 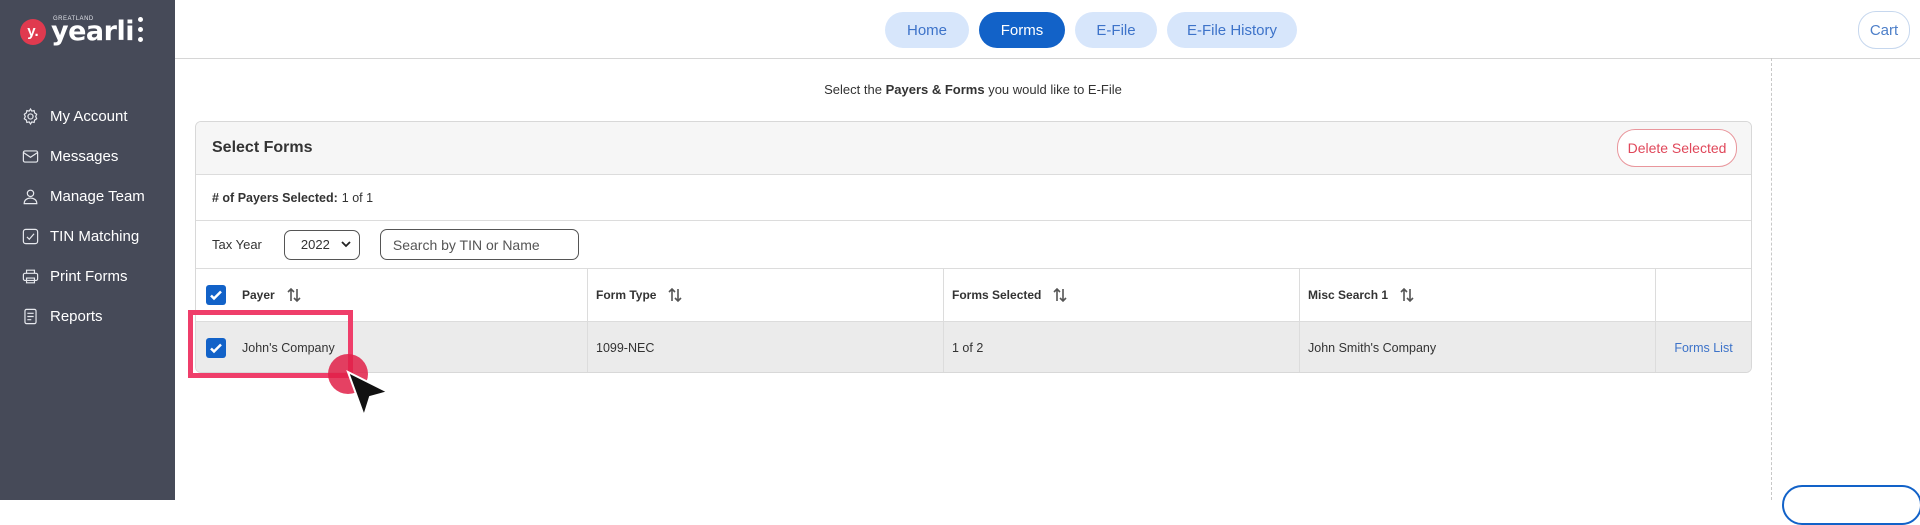 I want to click on tax-year-select: 2022, so click(x=321, y=244).